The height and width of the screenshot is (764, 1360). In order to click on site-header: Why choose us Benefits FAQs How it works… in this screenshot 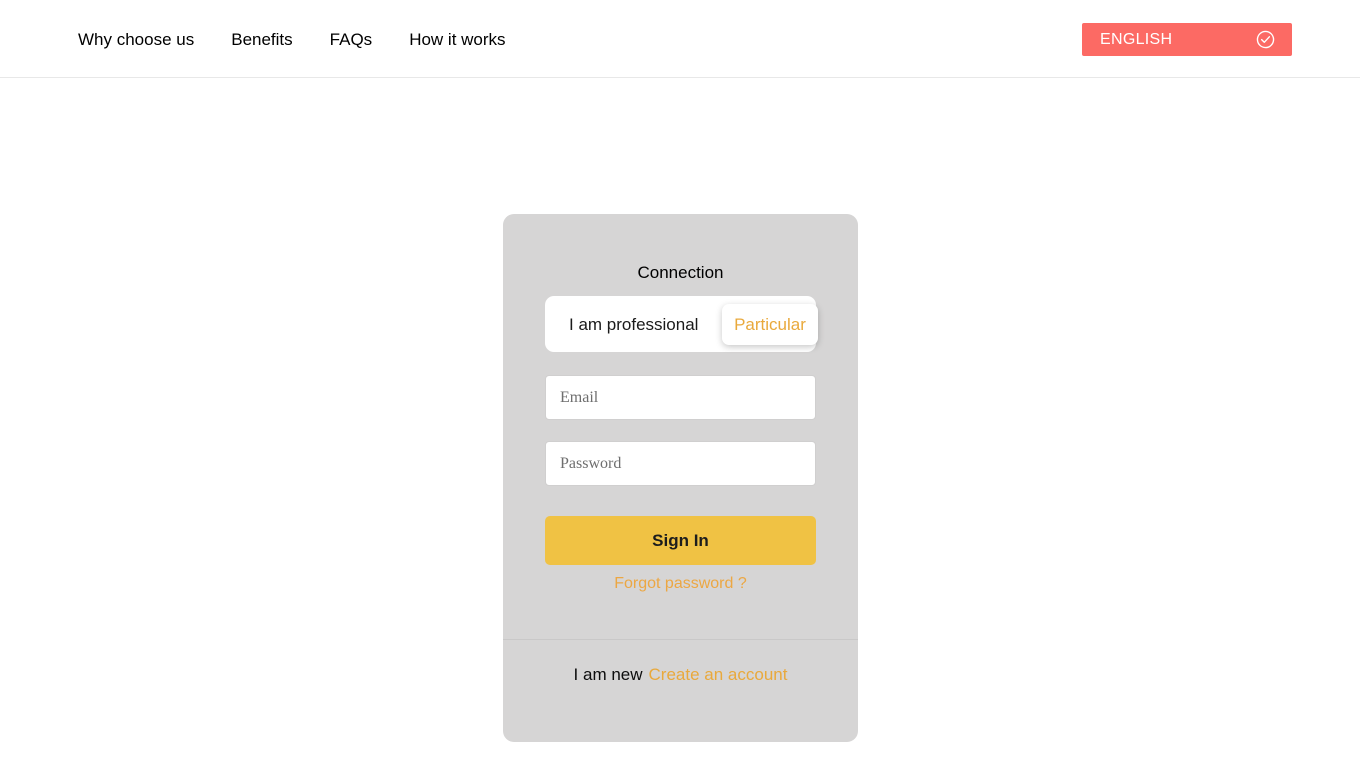, I will do `click(680, 39)`.